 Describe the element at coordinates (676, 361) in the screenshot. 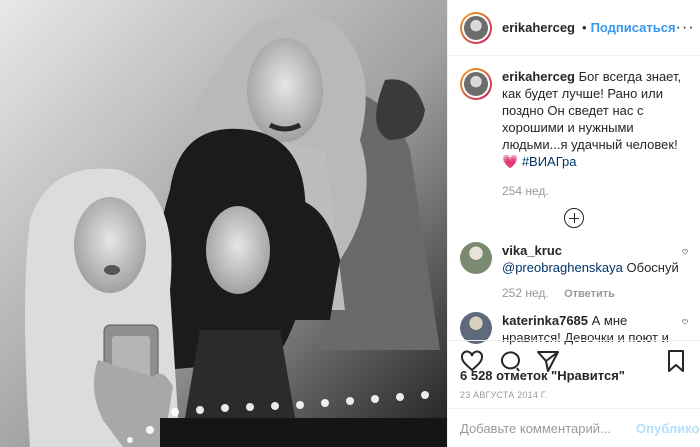

I see `bookmark-icon` at that location.